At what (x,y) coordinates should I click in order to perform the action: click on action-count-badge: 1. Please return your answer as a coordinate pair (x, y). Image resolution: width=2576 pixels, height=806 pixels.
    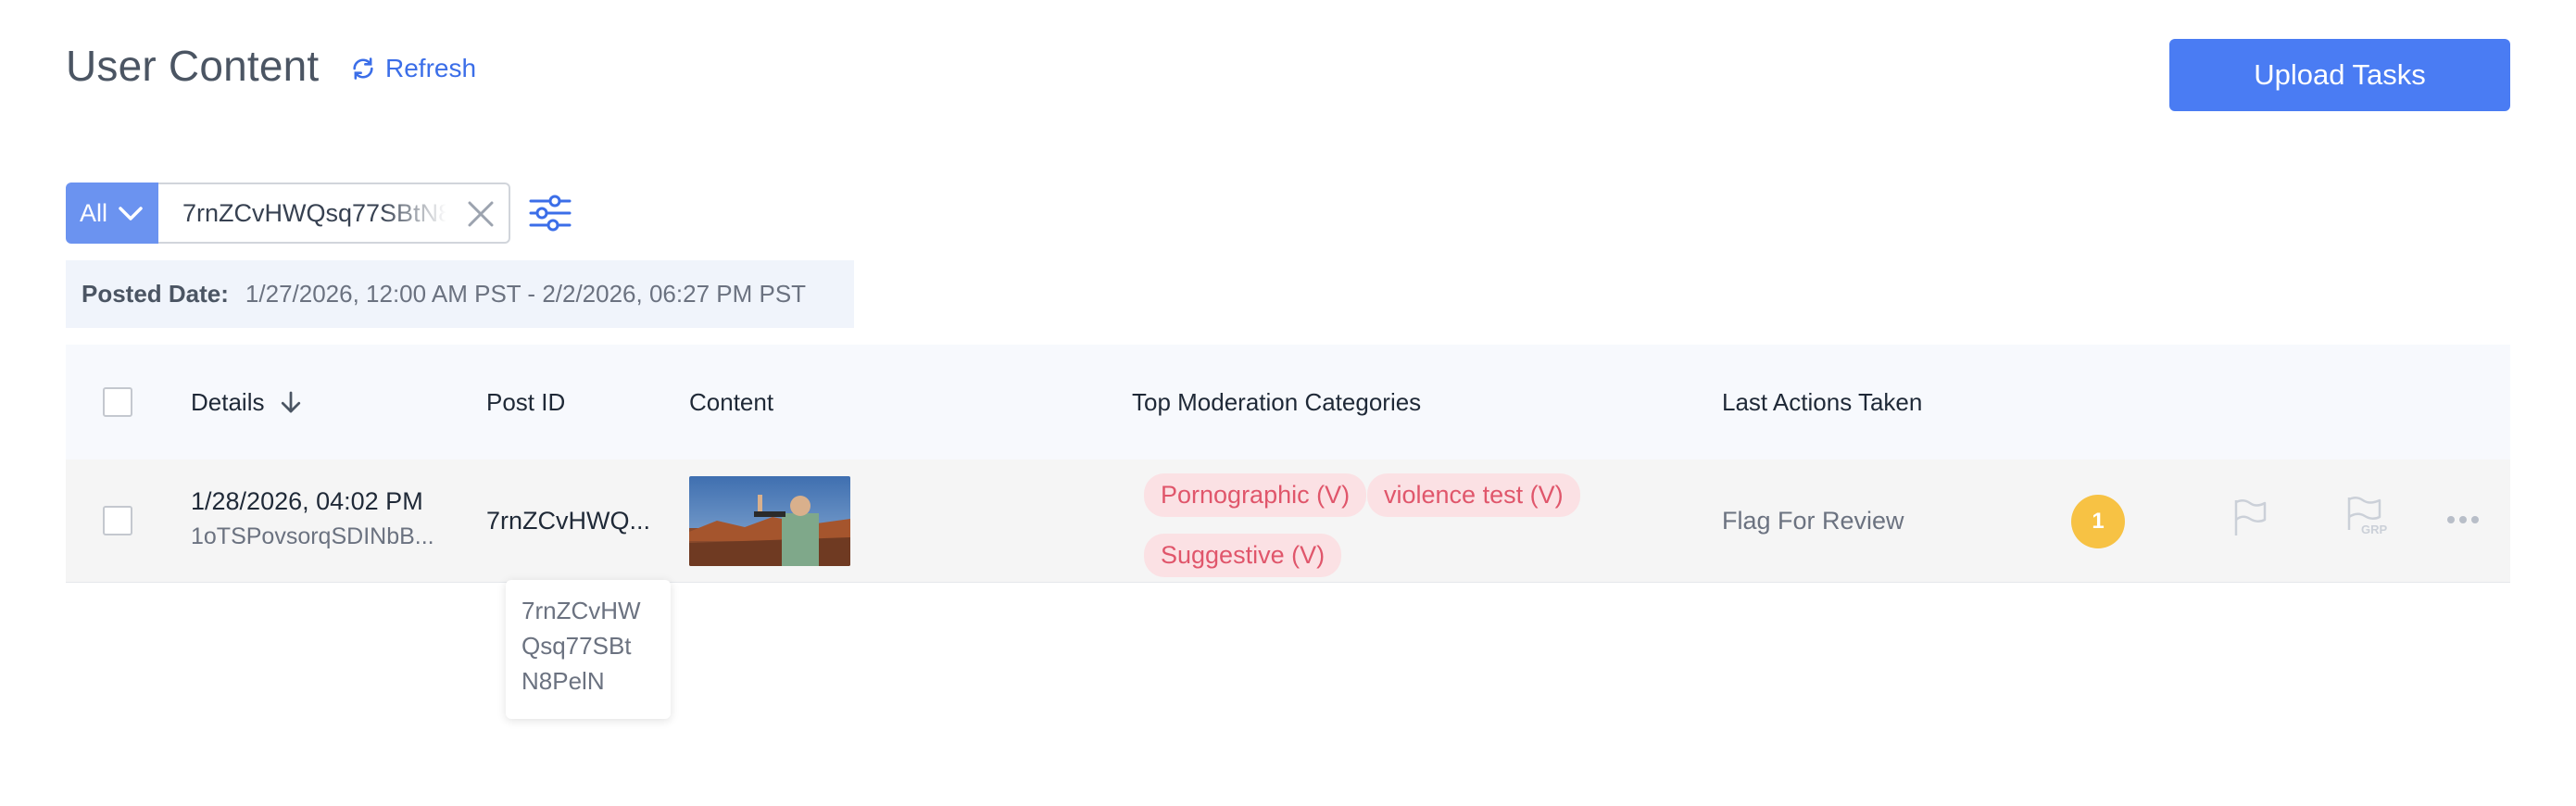
    Looking at the image, I should click on (2098, 521).